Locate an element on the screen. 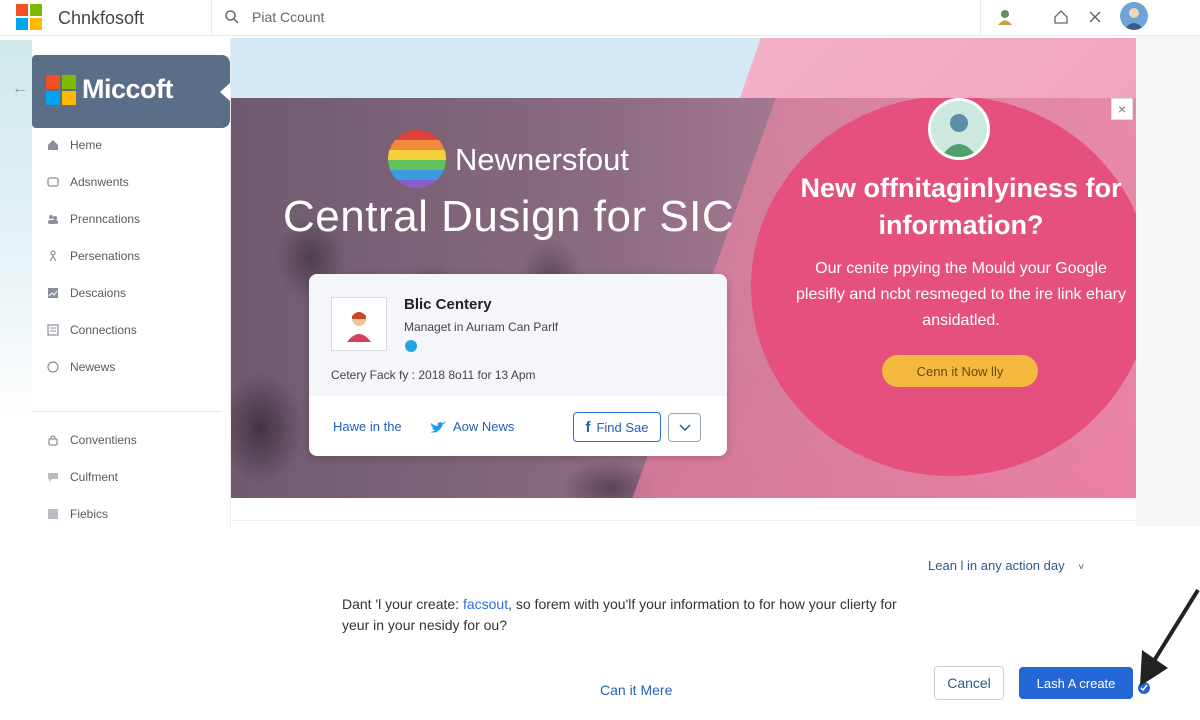  twitter-link: Aow News is located at coordinates (471, 426).